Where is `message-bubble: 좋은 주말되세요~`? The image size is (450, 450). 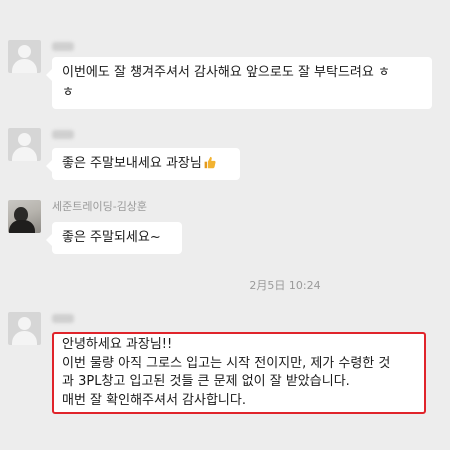
message-bubble: 좋은 주말되세요~ is located at coordinates (114, 238).